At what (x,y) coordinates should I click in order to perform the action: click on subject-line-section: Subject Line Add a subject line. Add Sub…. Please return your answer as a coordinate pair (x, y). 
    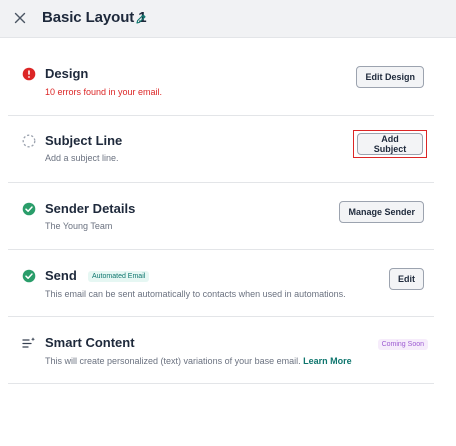
    Looking at the image, I should click on (221, 149).